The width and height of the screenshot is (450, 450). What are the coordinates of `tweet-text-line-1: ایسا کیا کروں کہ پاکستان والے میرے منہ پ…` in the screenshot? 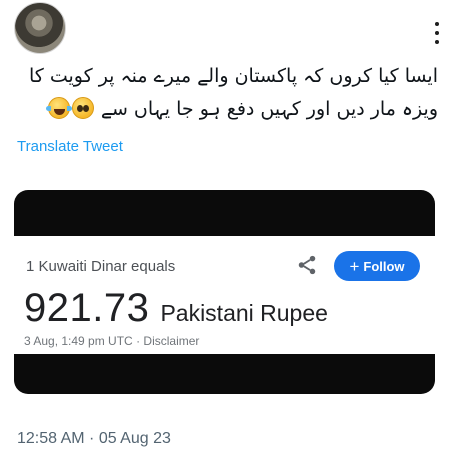 It's located at (233, 76).